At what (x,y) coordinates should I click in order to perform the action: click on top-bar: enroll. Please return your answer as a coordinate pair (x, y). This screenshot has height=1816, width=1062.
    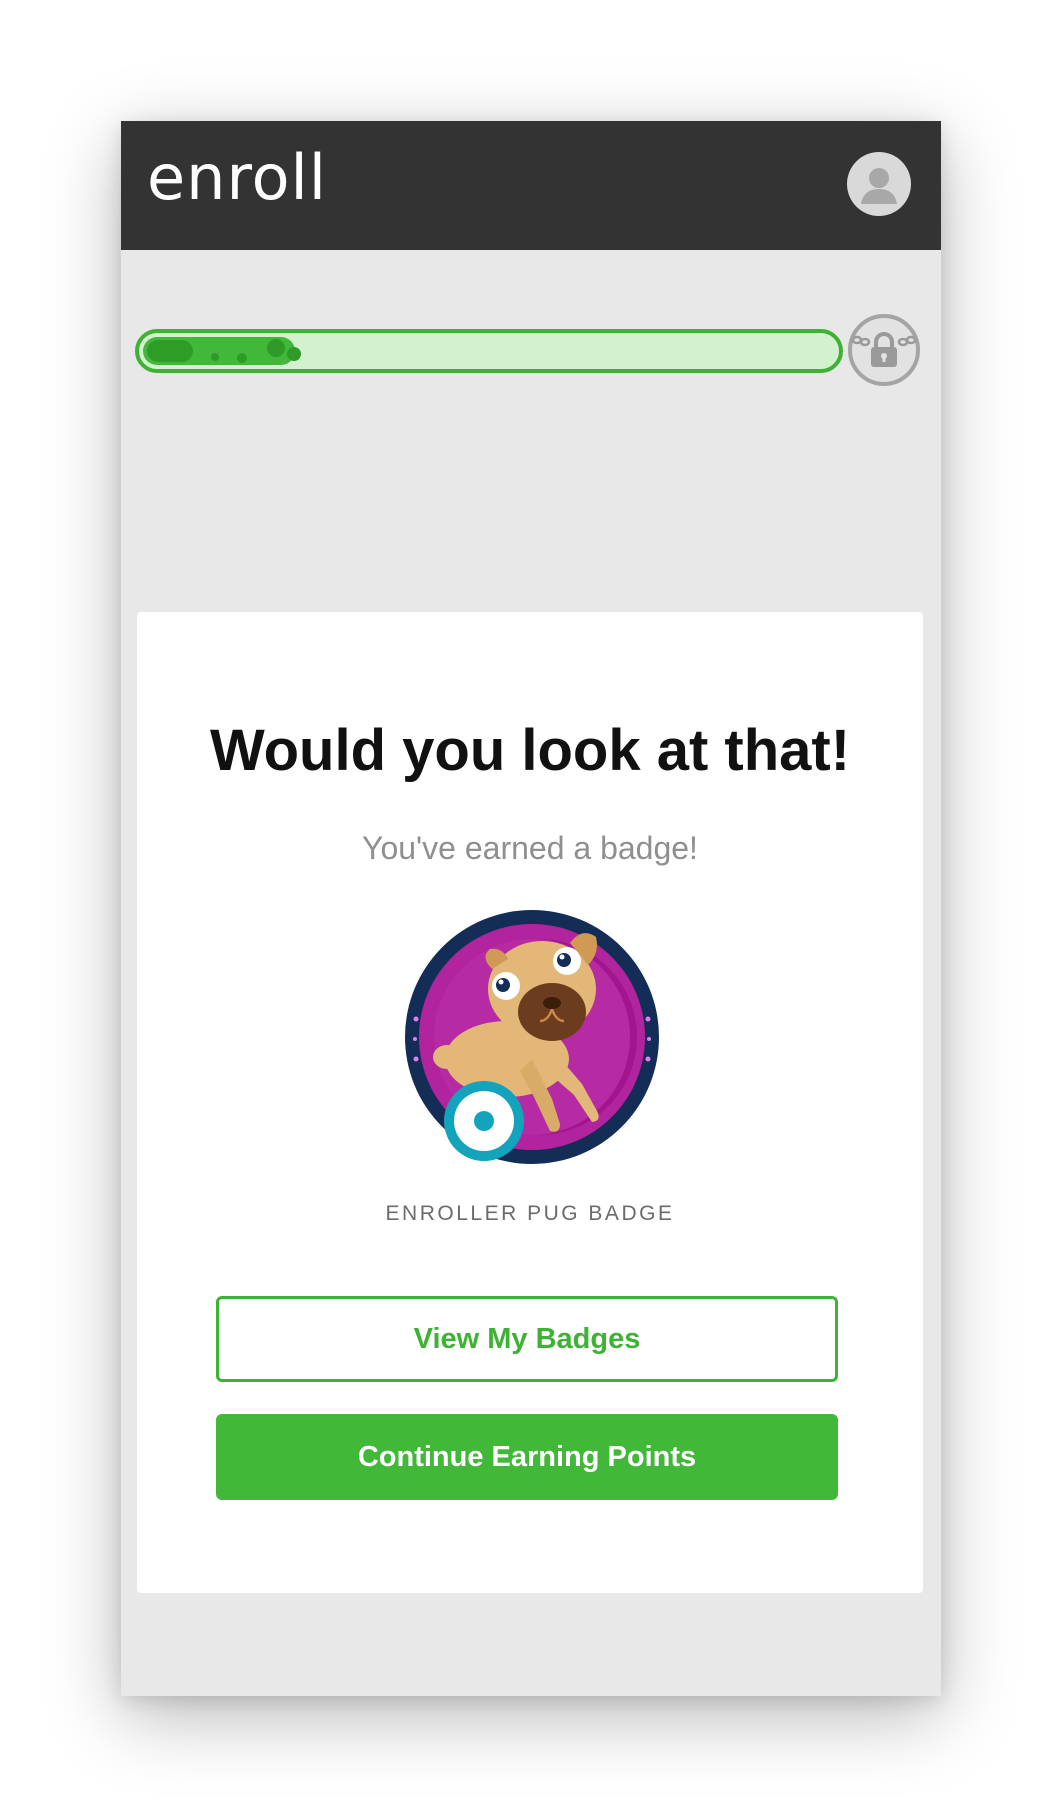
    Looking at the image, I should click on (531, 185).